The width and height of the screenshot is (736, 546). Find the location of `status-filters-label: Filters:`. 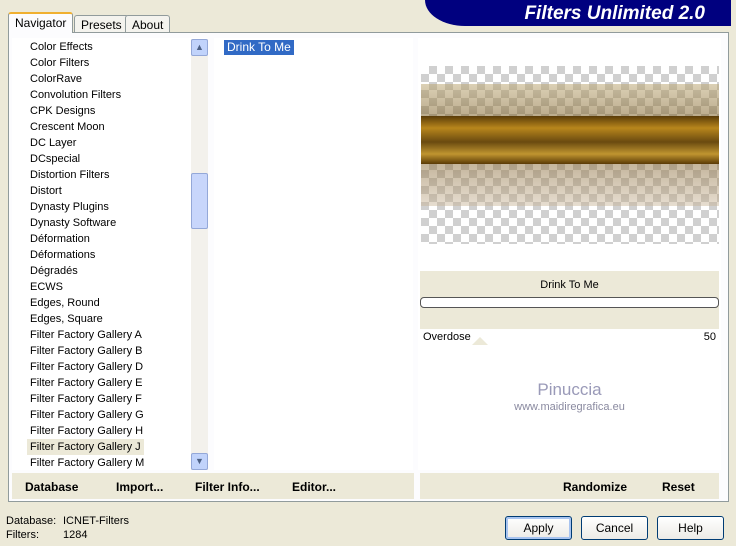

status-filters-label: Filters: is located at coordinates (22, 535).